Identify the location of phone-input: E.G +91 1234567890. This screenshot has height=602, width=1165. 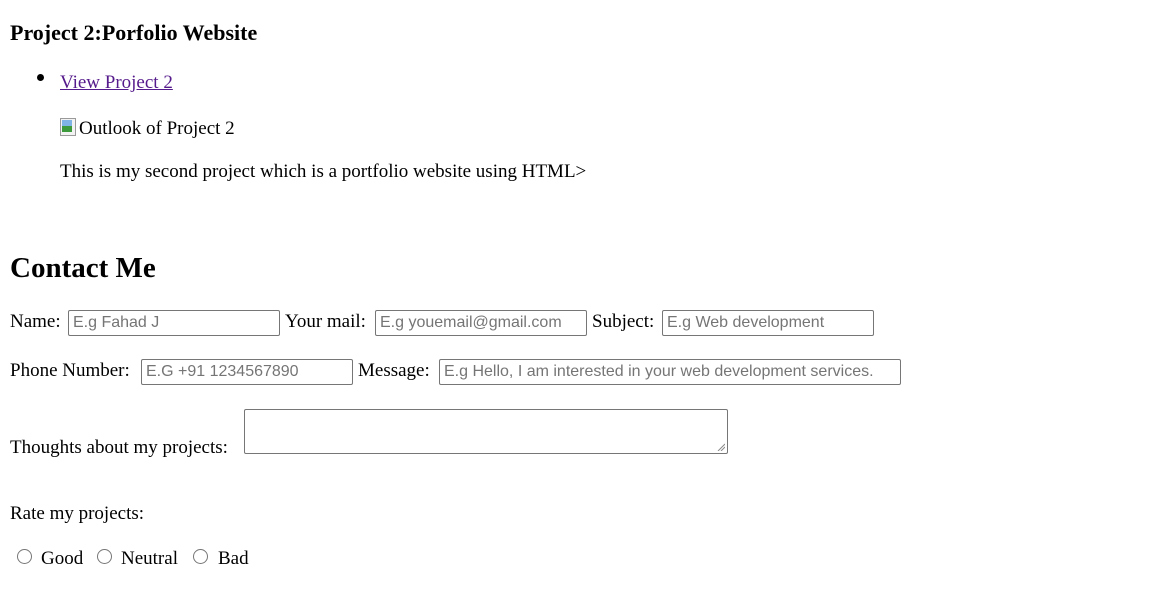
(247, 372).